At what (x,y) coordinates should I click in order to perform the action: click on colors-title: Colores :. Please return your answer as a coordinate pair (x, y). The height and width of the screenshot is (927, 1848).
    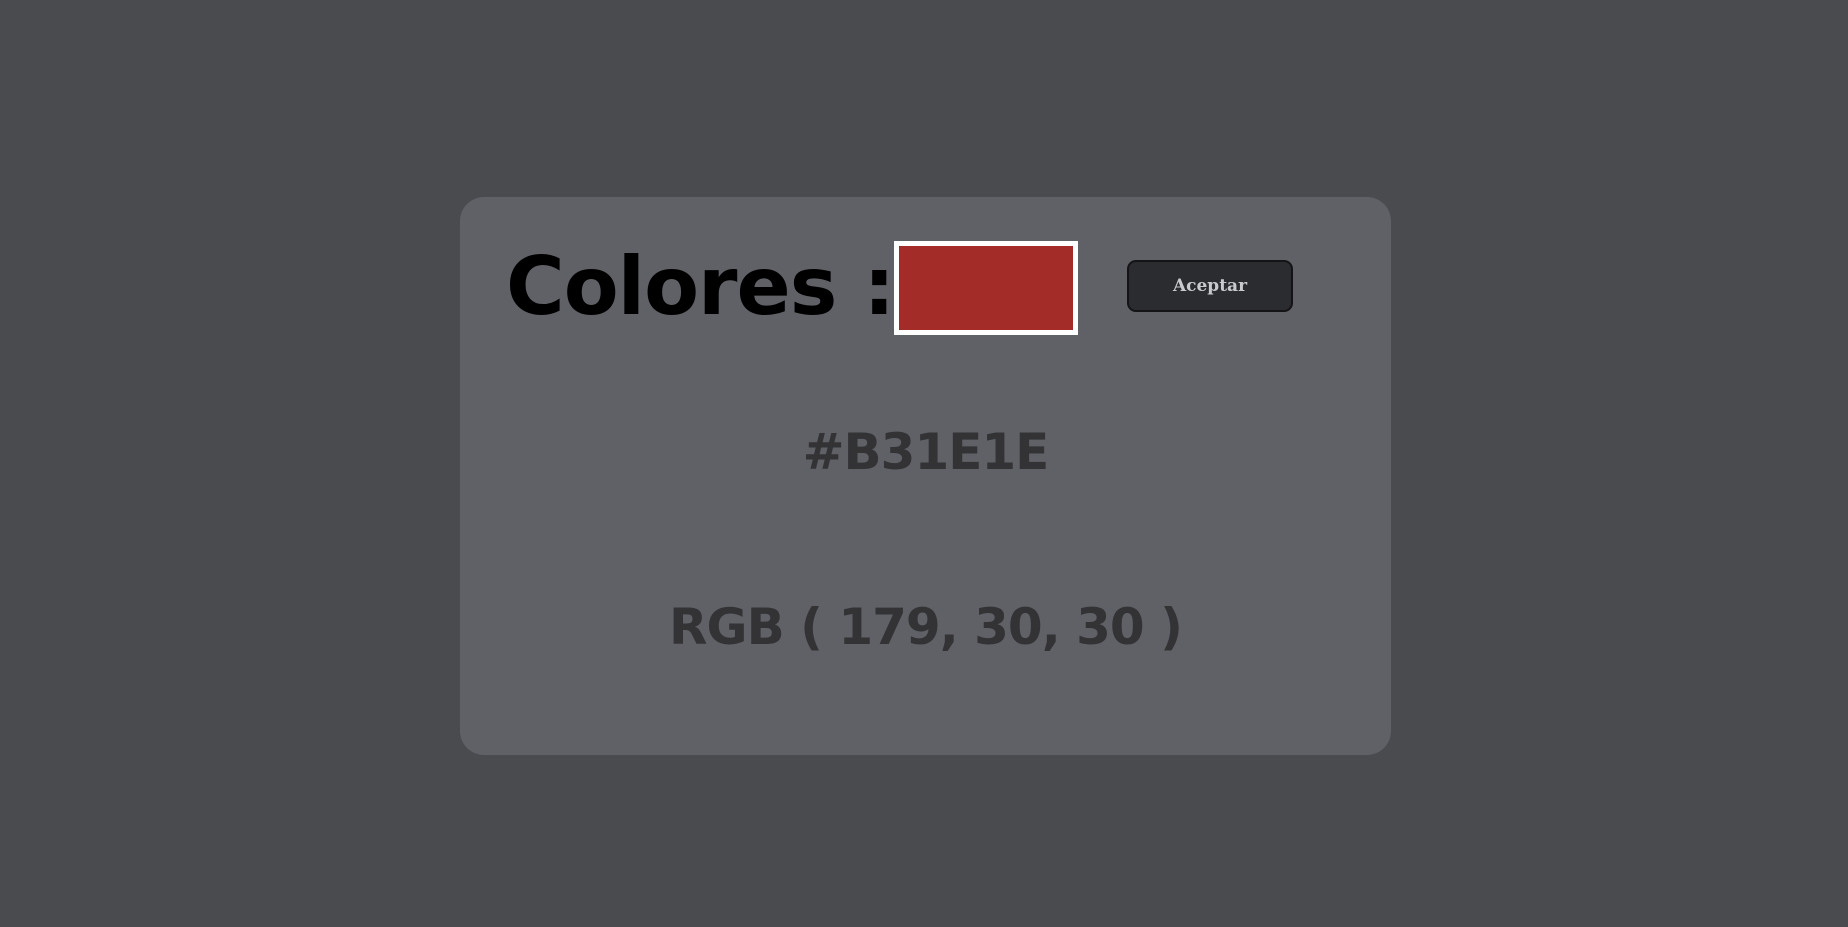
    Looking at the image, I should click on (700, 286).